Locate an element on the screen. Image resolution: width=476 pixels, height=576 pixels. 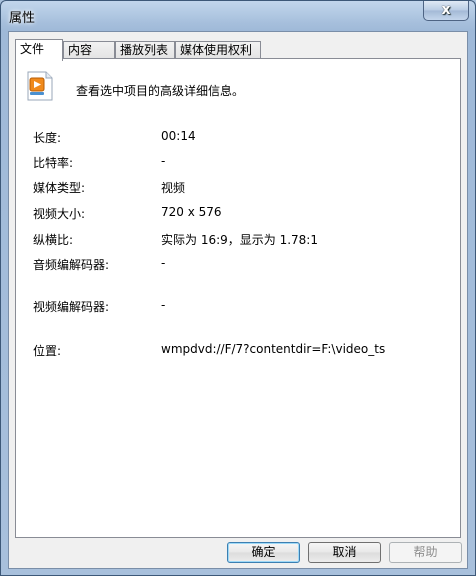
property-value: 实际为 16:9，显示为 1.78:1 is located at coordinates (239, 240).